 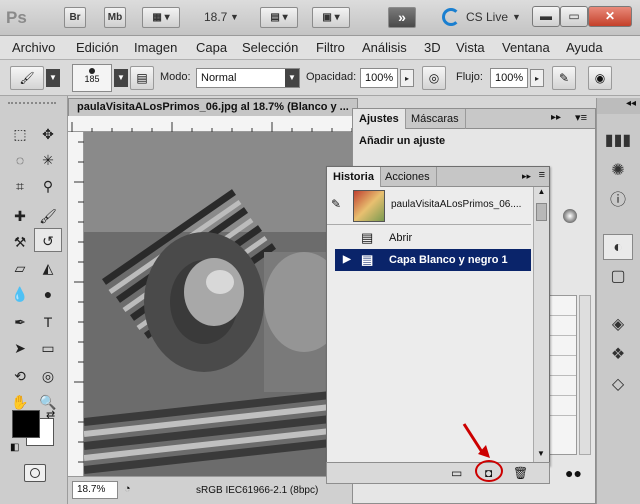 I want to click on flow-field: 100%, so click(x=509, y=78).